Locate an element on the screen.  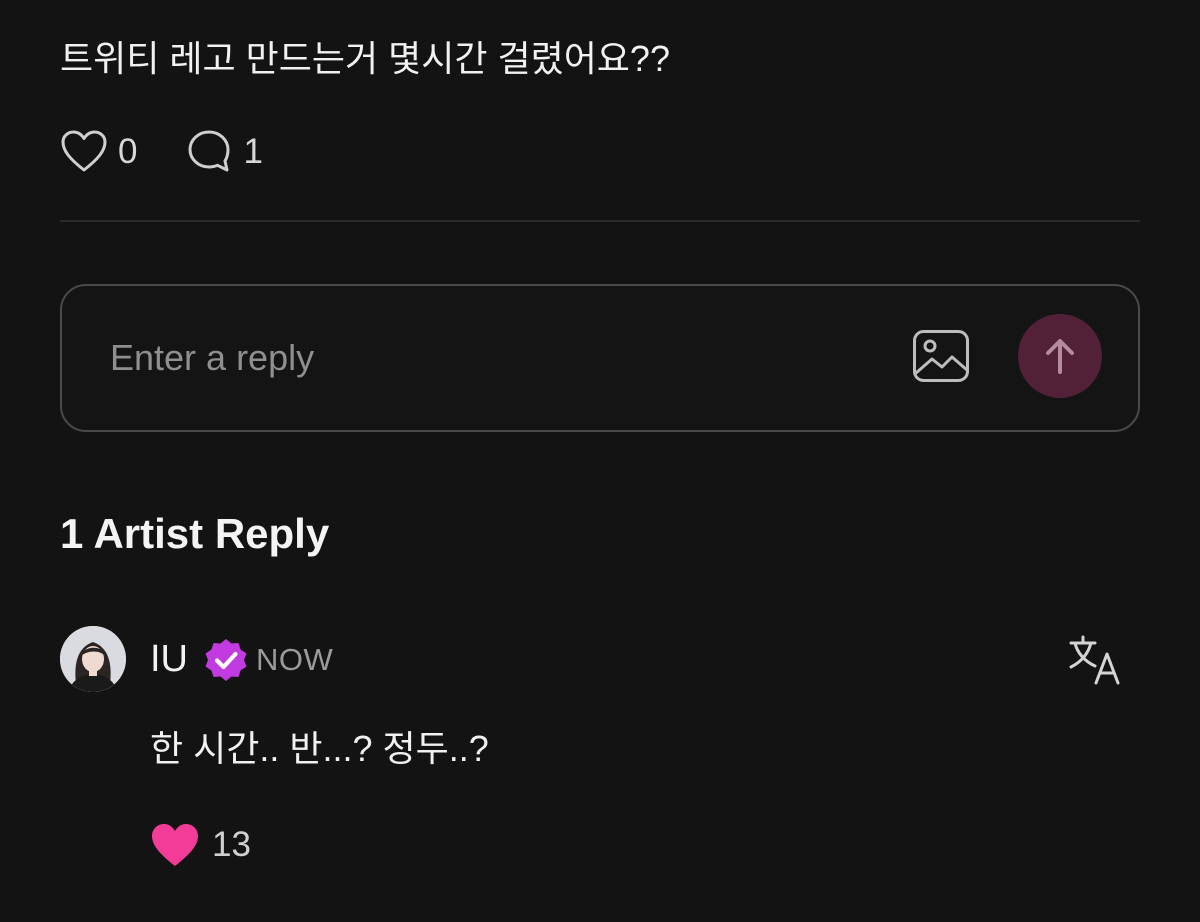
post-text: 트위티 레고 만드는거 몇시간 걸렸어요?? is located at coordinates (365, 58).